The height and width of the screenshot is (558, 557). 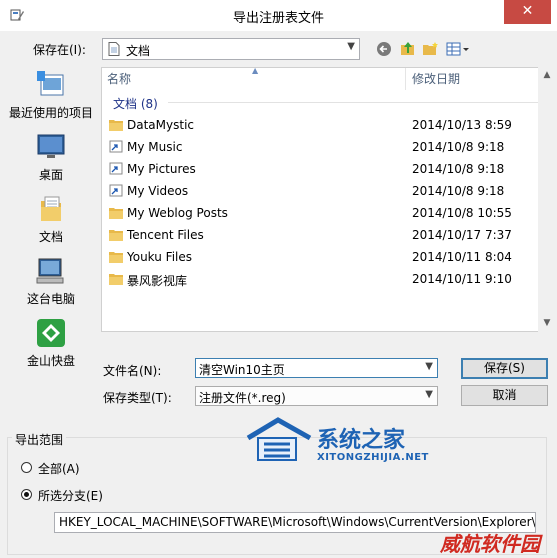 I want to click on export-range-legend: 导出范围, so click(x=39, y=439).